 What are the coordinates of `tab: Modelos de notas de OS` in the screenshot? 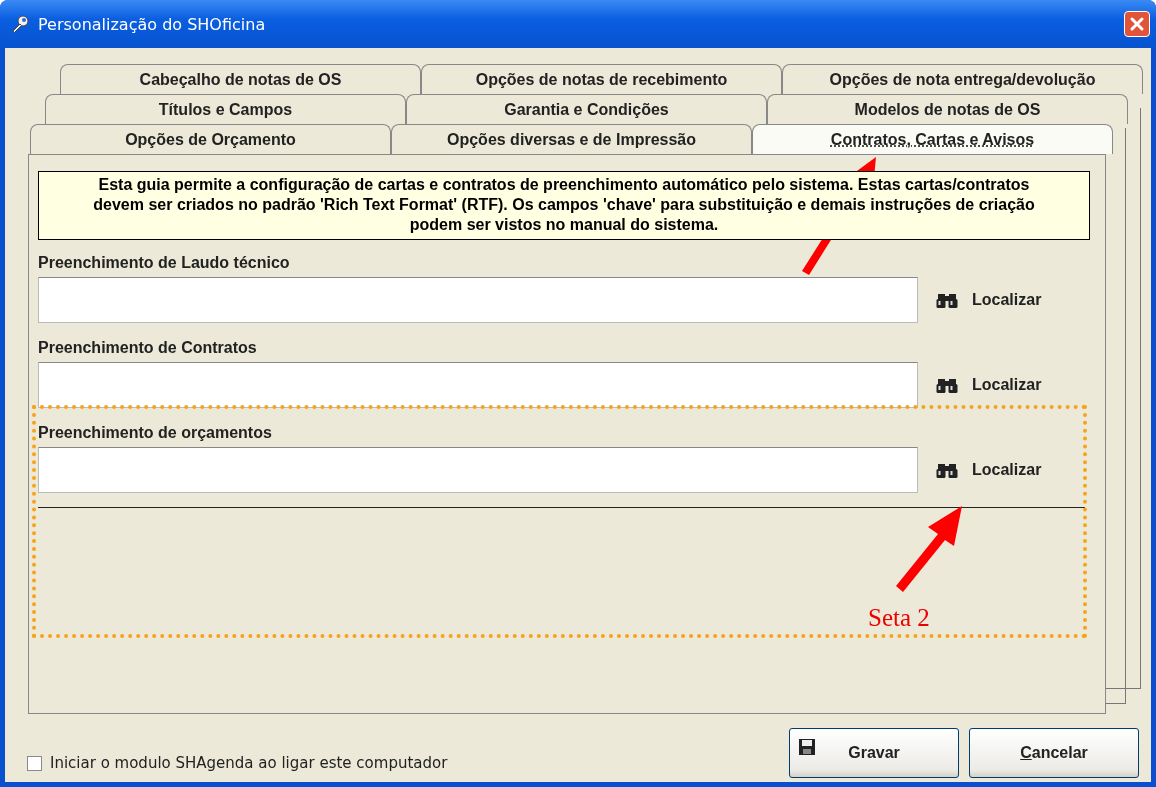 It's located at (947, 109).